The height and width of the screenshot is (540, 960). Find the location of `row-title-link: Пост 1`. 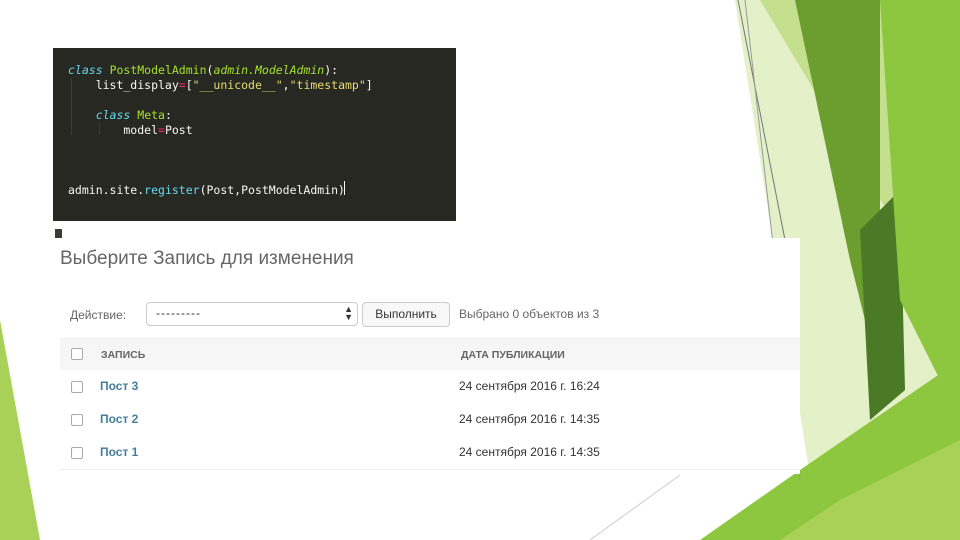

row-title-link: Пост 1 is located at coordinates (119, 452).